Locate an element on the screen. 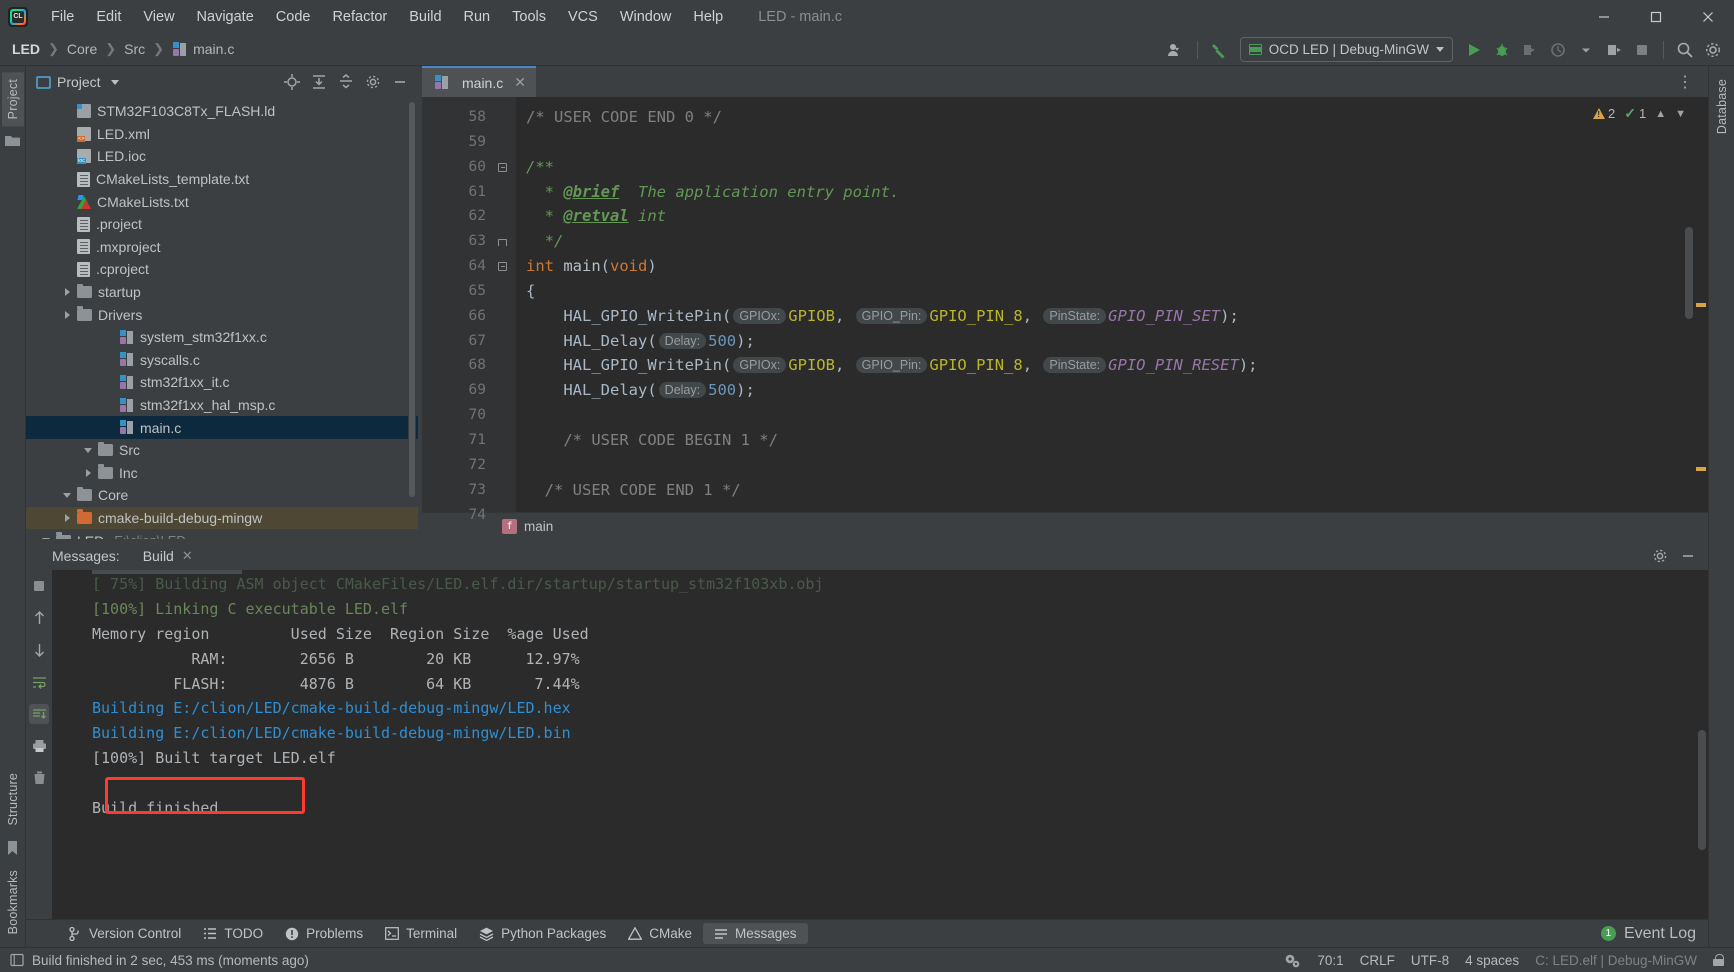 The image size is (1734, 972). trash-icon is located at coordinates (39, 778).